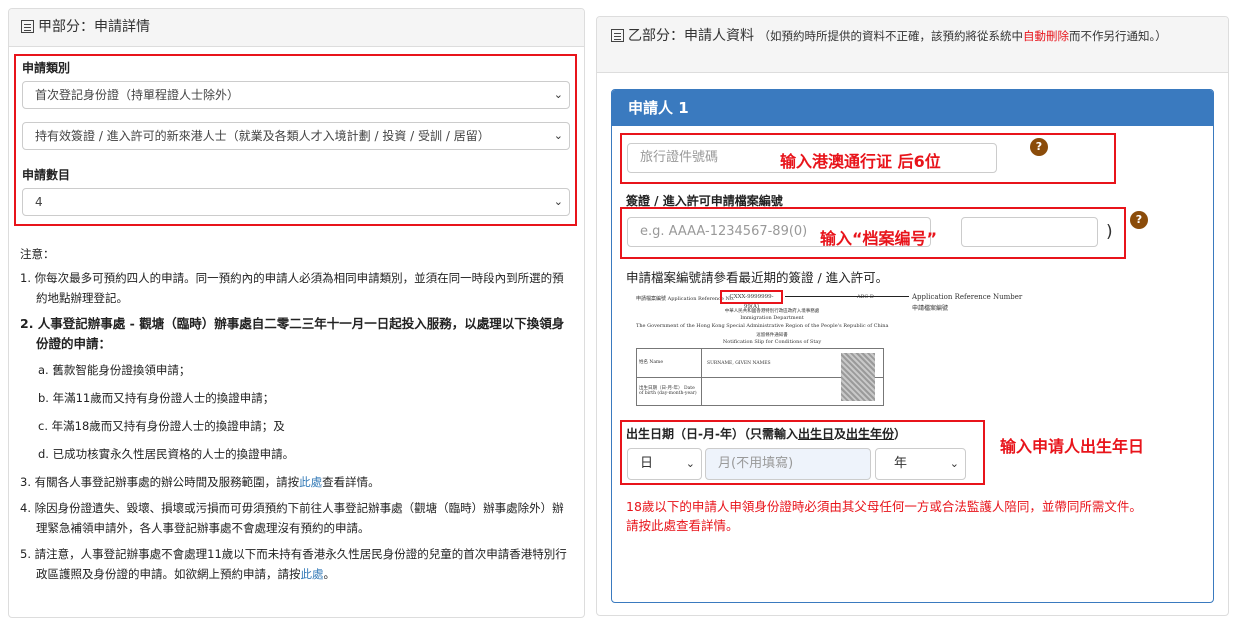 Image resolution: width=1236 pixels, height=621 pixels. Describe the element at coordinates (296, 202) in the screenshot. I see `application-count-select: 4 ⌄` at that location.